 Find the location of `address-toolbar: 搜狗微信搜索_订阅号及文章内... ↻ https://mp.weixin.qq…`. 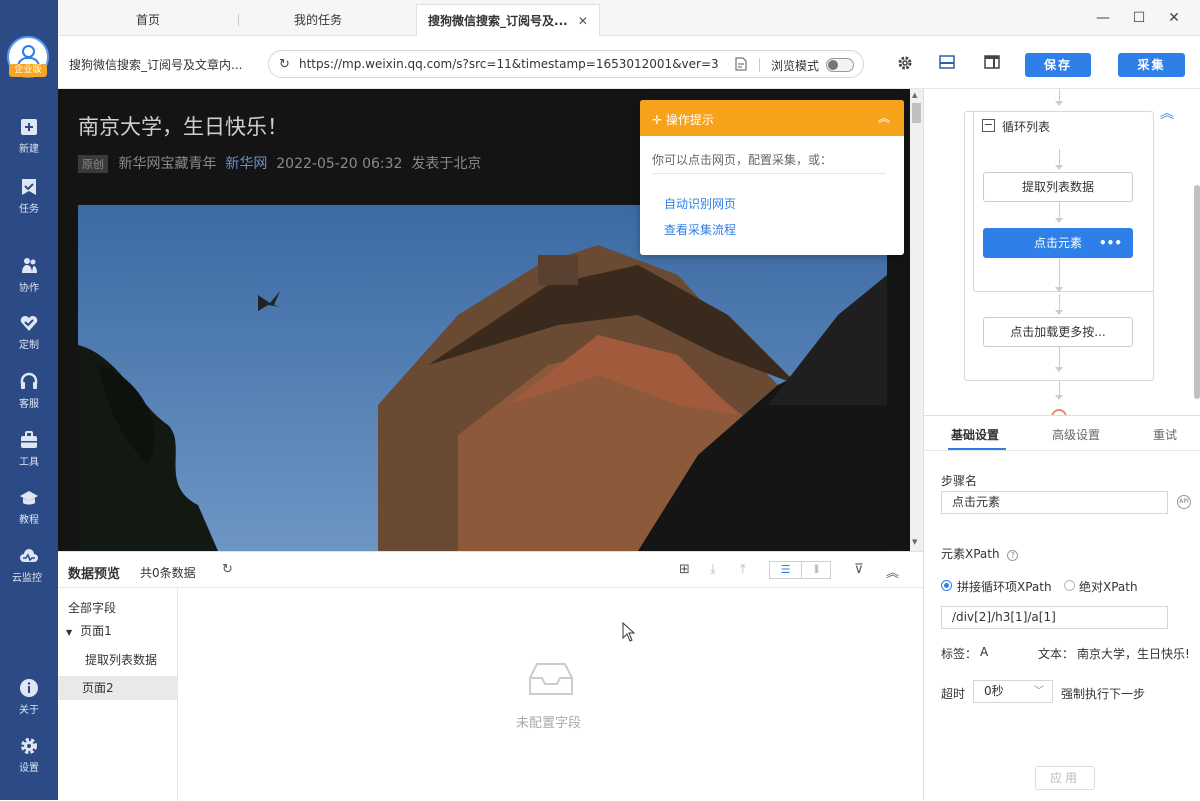

address-toolbar: 搜狗微信搜索_订阅号及文章内... ↻ https://mp.weixin.qq… is located at coordinates (629, 63).